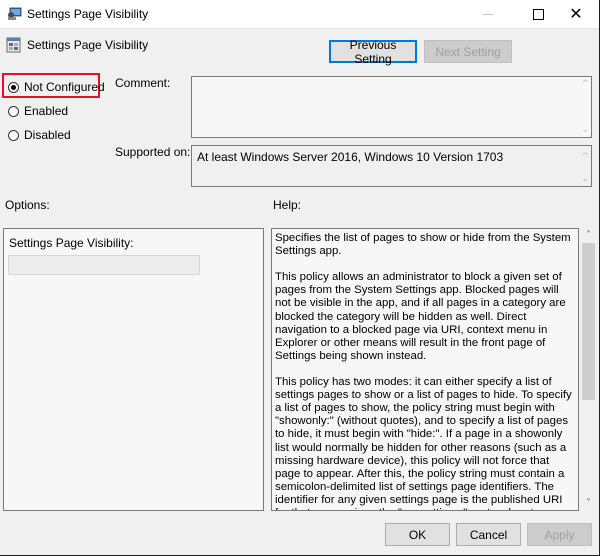 The image size is (600, 556). What do you see at coordinates (64, 87) in the screenshot?
I see `radio-label: Not Configured` at bounding box center [64, 87].